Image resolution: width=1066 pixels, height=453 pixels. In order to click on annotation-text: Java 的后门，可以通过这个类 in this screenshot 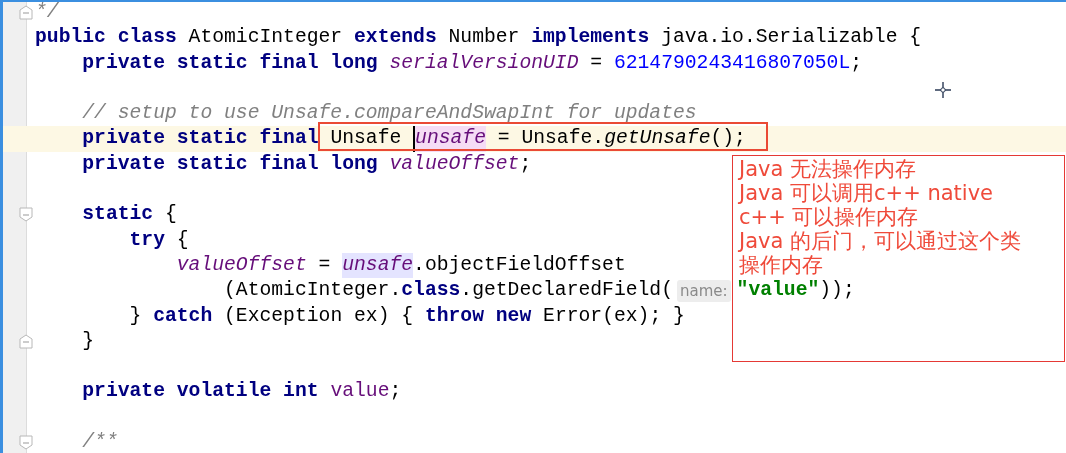, I will do `click(881, 241)`.